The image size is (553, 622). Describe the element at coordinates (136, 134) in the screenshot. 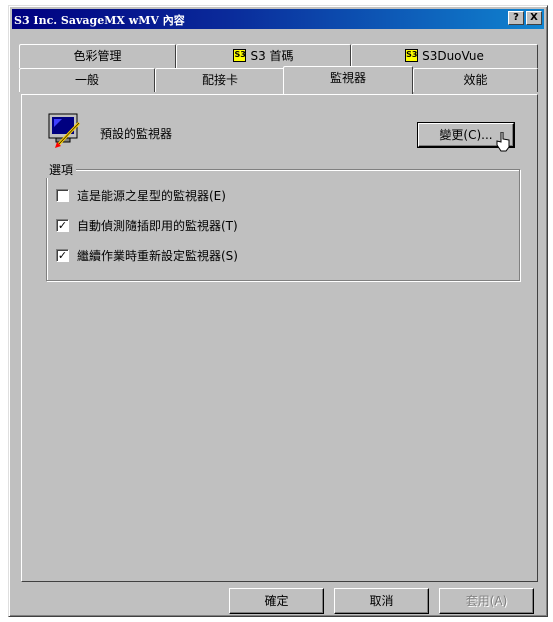

I see `default-monitor-label: 預設的監視器` at that location.